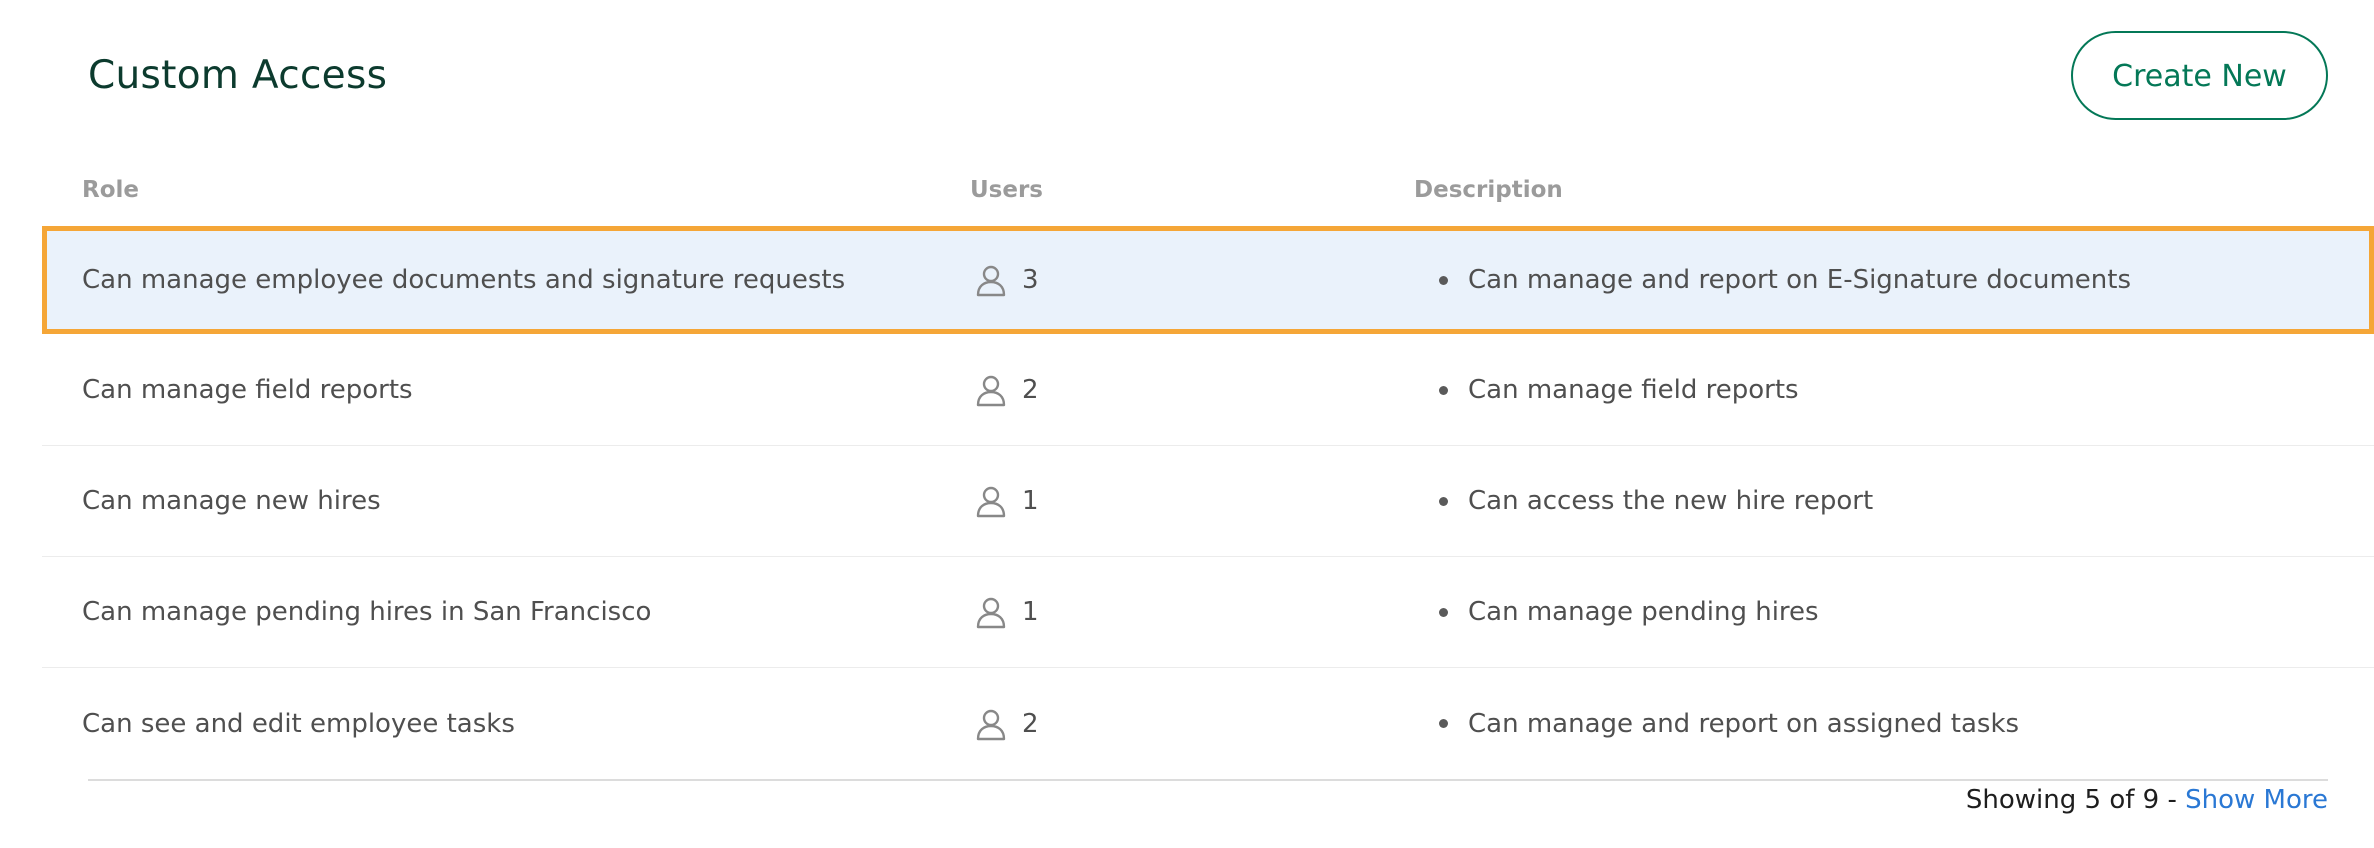 This screenshot has height=848, width=2374. I want to click on showing-count-text: Showing 5 of 9 -, so click(2071, 800).